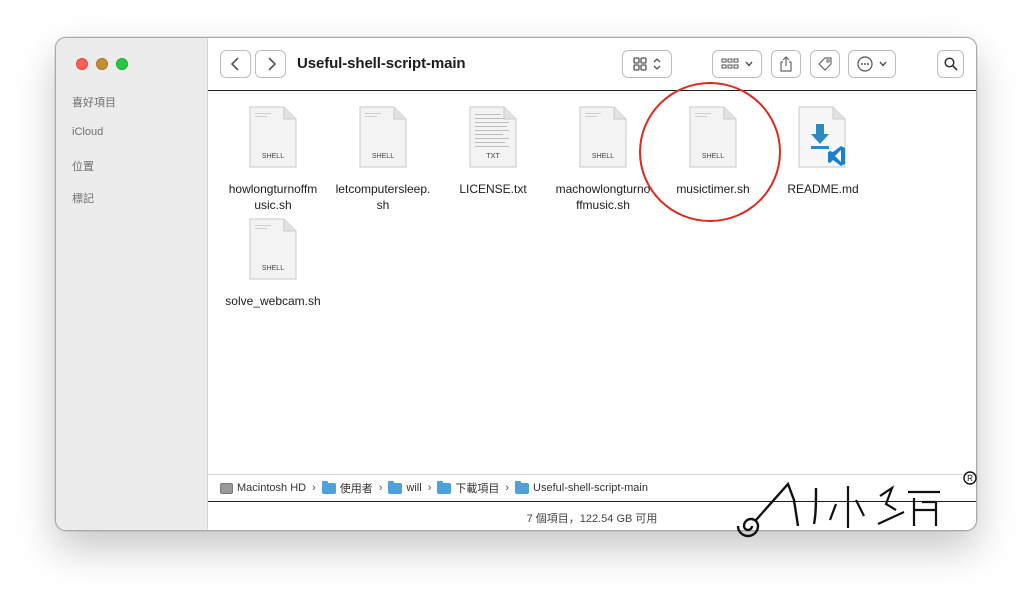  I want to click on back-button, so click(235, 64).